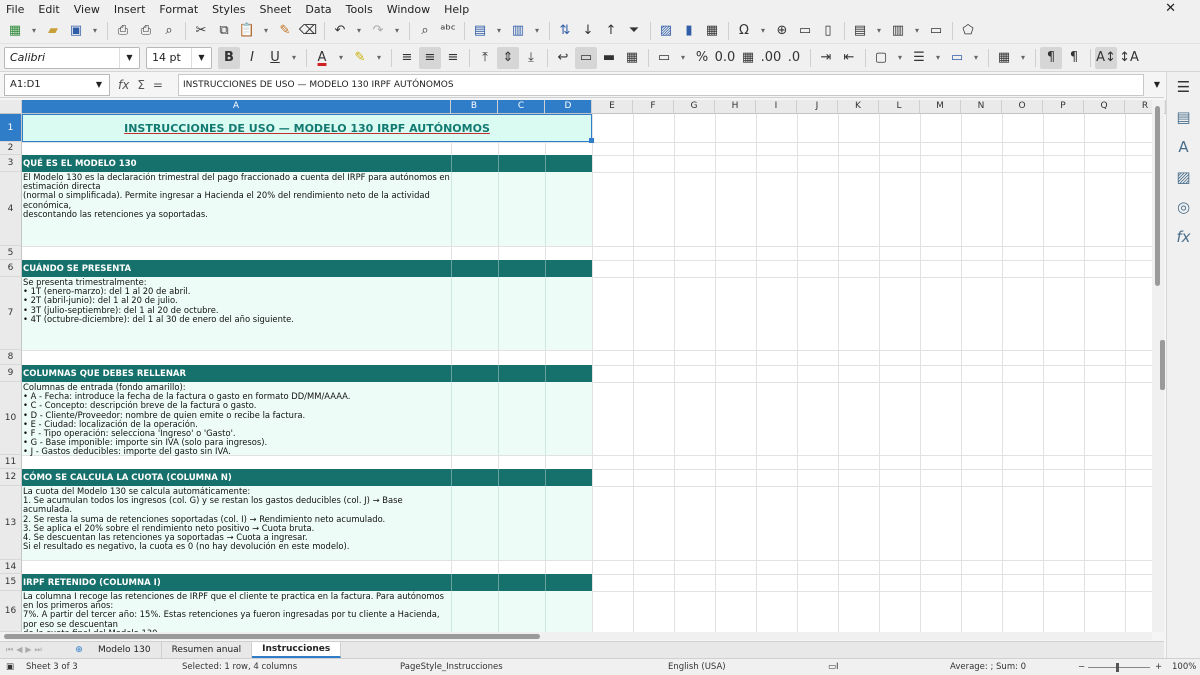 Image resolution: width=1200 pixels, height=675 pixels. I want to click on date-format-icon: ▦, so click(748, 58).